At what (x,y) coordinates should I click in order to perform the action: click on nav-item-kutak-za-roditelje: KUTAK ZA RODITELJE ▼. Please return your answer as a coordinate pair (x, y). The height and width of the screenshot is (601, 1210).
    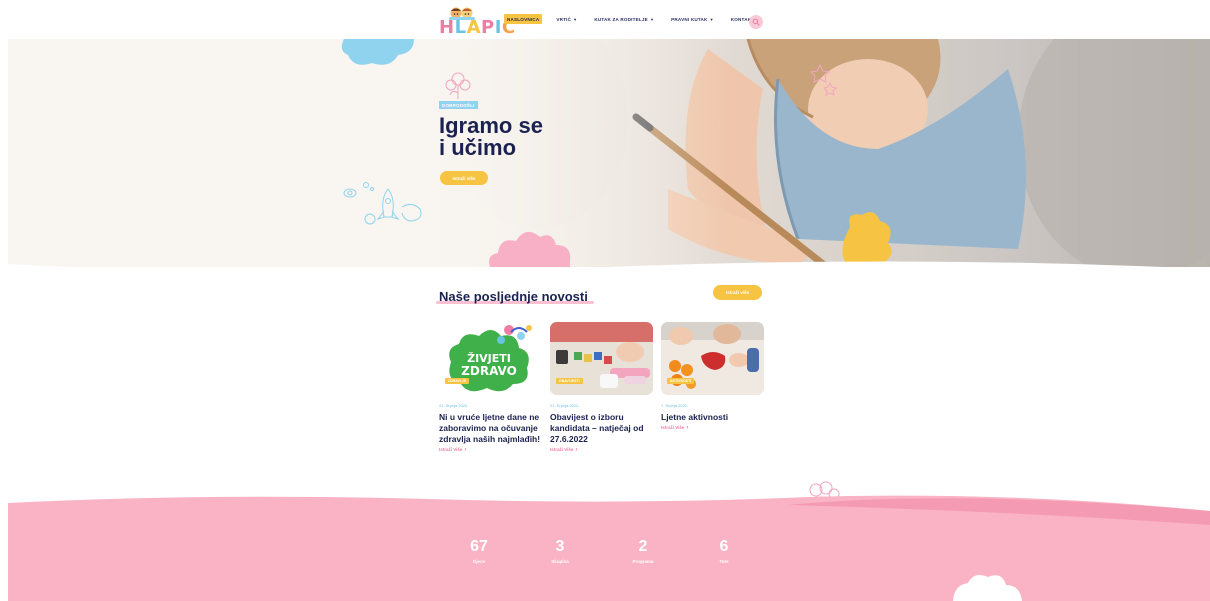
    Looking at the image, I should click on (624, 19).